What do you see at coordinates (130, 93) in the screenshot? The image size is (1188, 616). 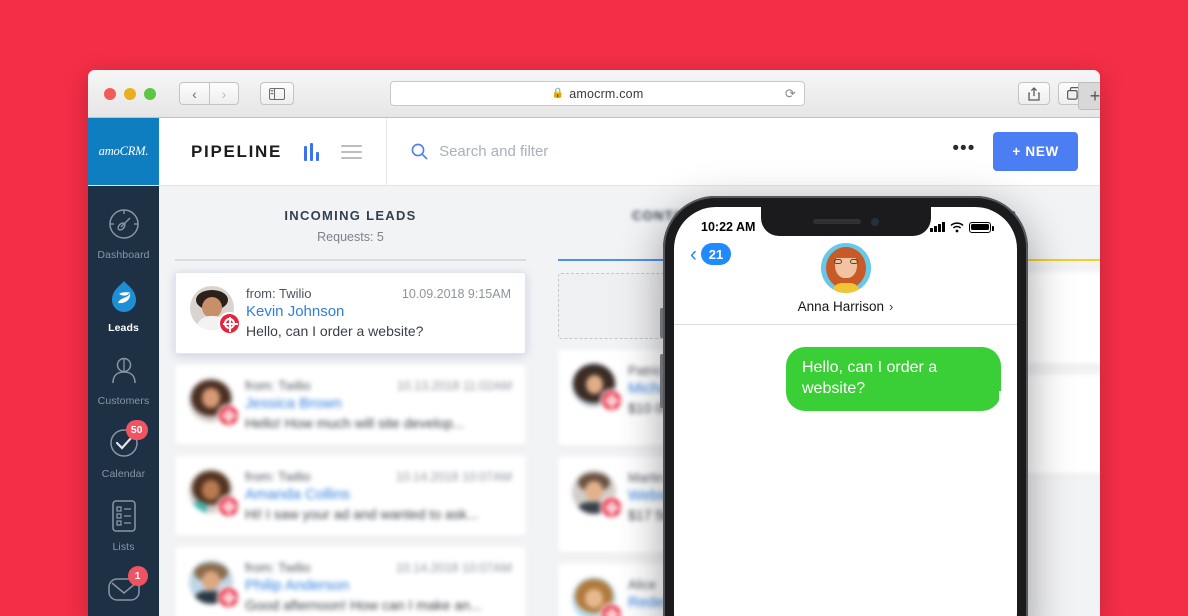 I see `minimize-window-button` at bounding box center [130, 93].